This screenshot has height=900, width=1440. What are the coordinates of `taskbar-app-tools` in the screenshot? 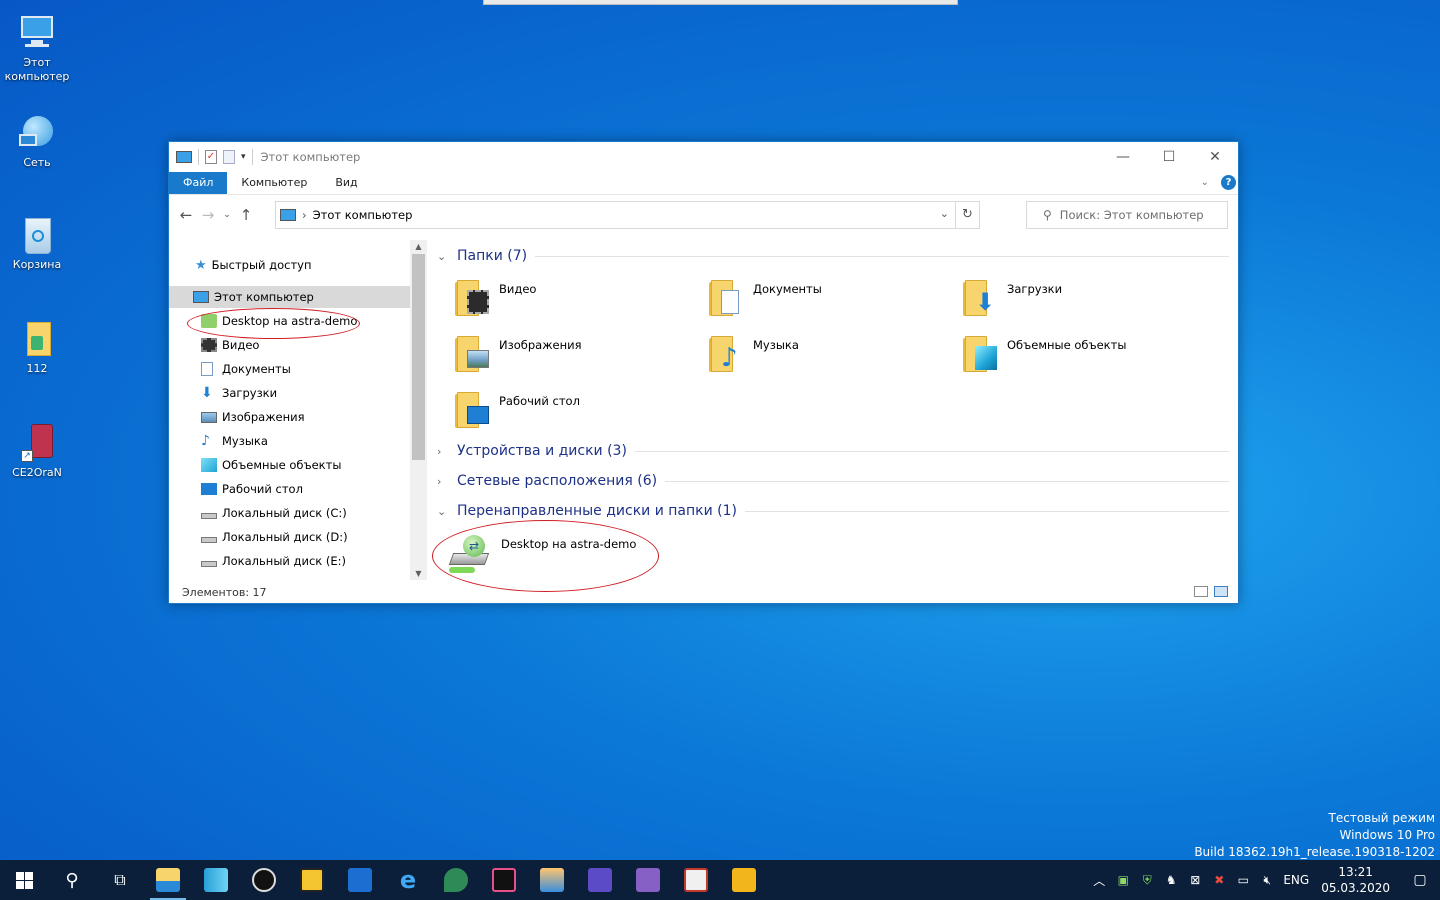 It's located at (696, 880).